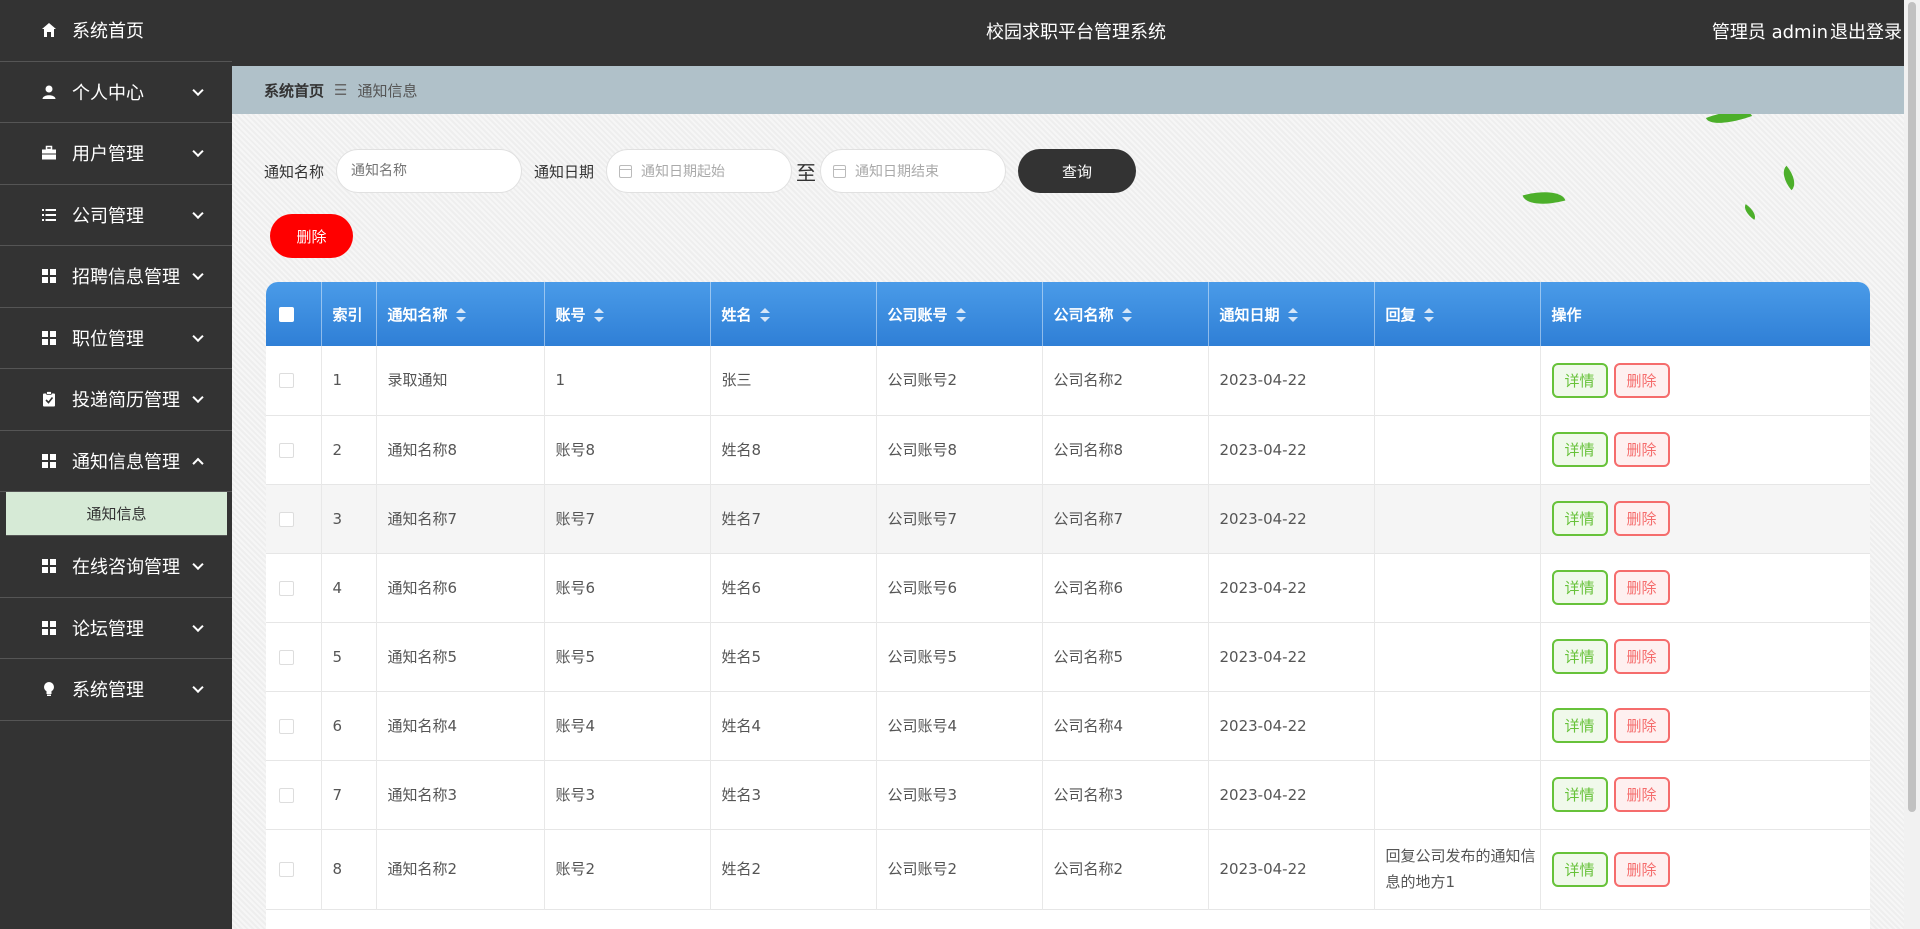 The image size is (1920, 929). I want to click on batch-delete-button: 删除, so click(311, 236).